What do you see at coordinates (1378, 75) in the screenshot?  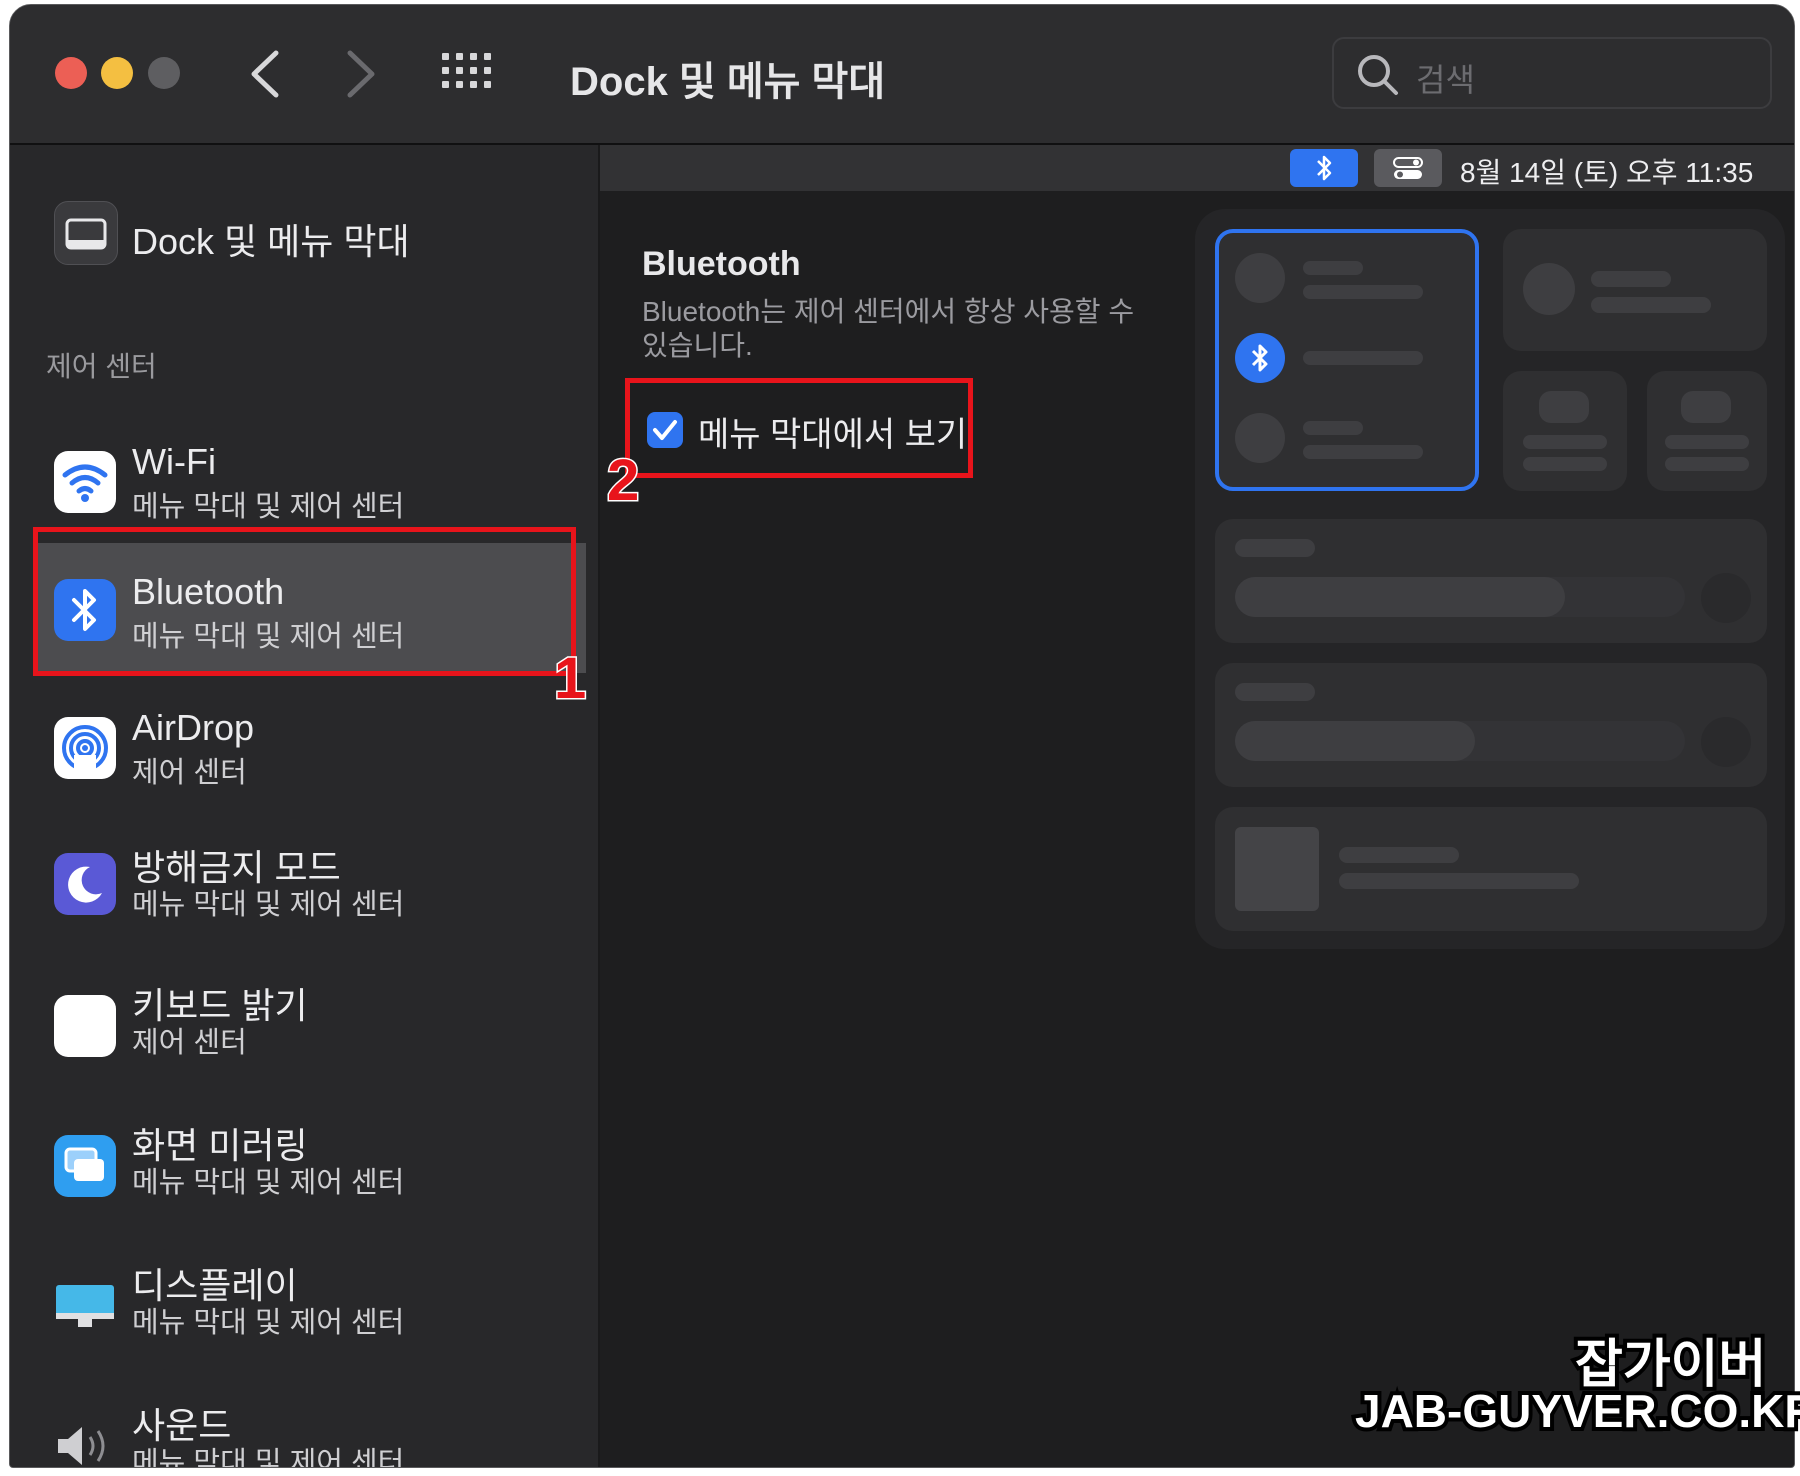 I see `search-icon` at bounding box center [1378, 75].